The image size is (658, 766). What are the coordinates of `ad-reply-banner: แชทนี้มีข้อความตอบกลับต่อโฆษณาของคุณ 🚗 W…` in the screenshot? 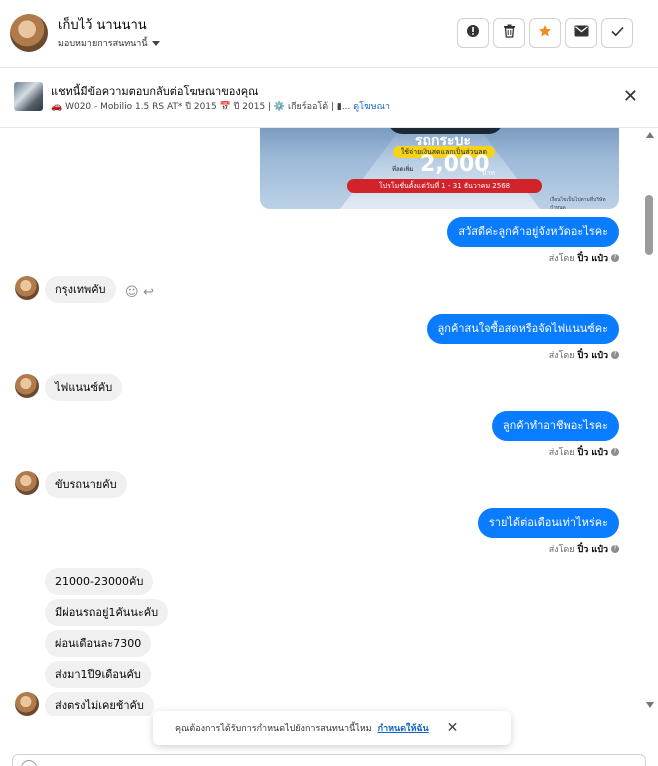 It's located at (329, 98).